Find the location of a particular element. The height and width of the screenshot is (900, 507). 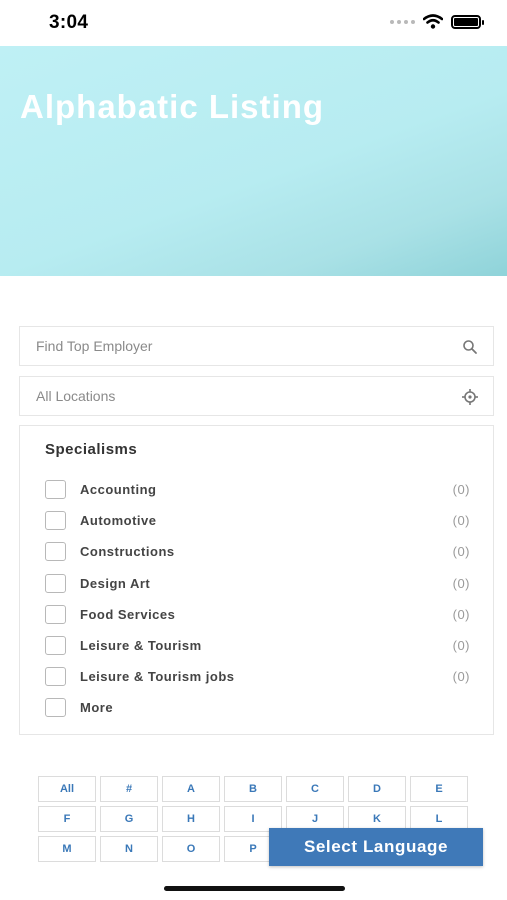

letter-button: G is located at coordinates (129, 819).